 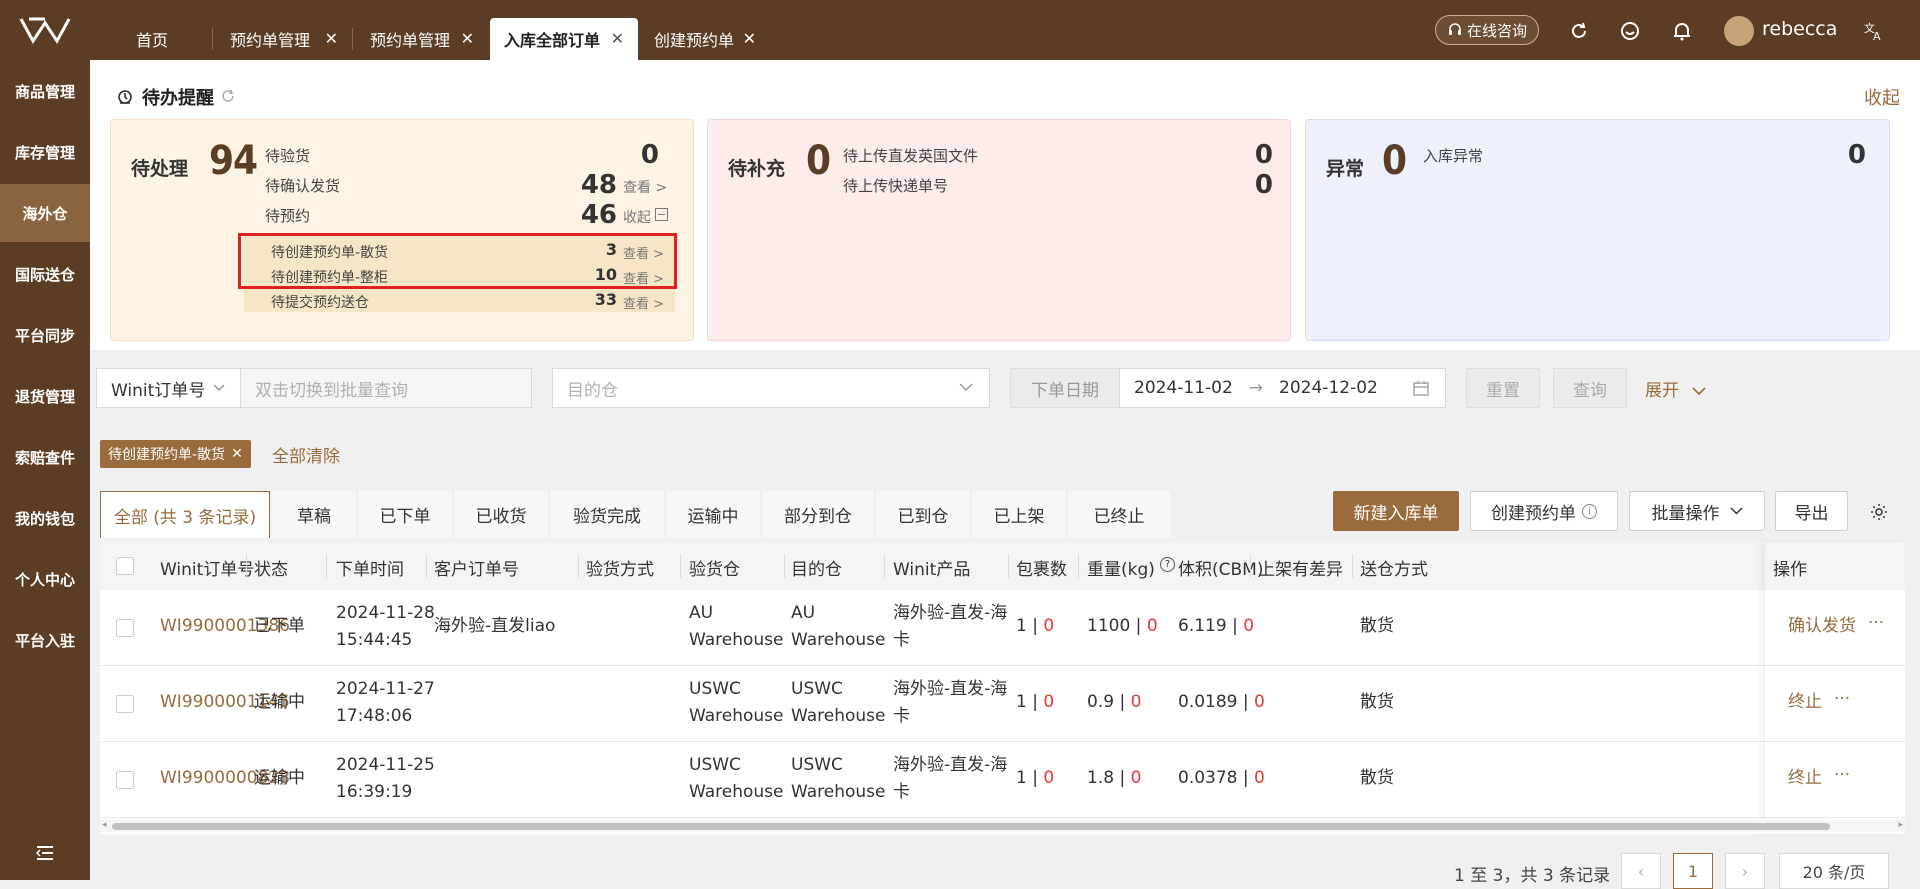 What do you see at coordinates (1544, 511) in the screenshot?
I see `create-booking-button: 创建预约单 i` at bounding box center [1544, 511].